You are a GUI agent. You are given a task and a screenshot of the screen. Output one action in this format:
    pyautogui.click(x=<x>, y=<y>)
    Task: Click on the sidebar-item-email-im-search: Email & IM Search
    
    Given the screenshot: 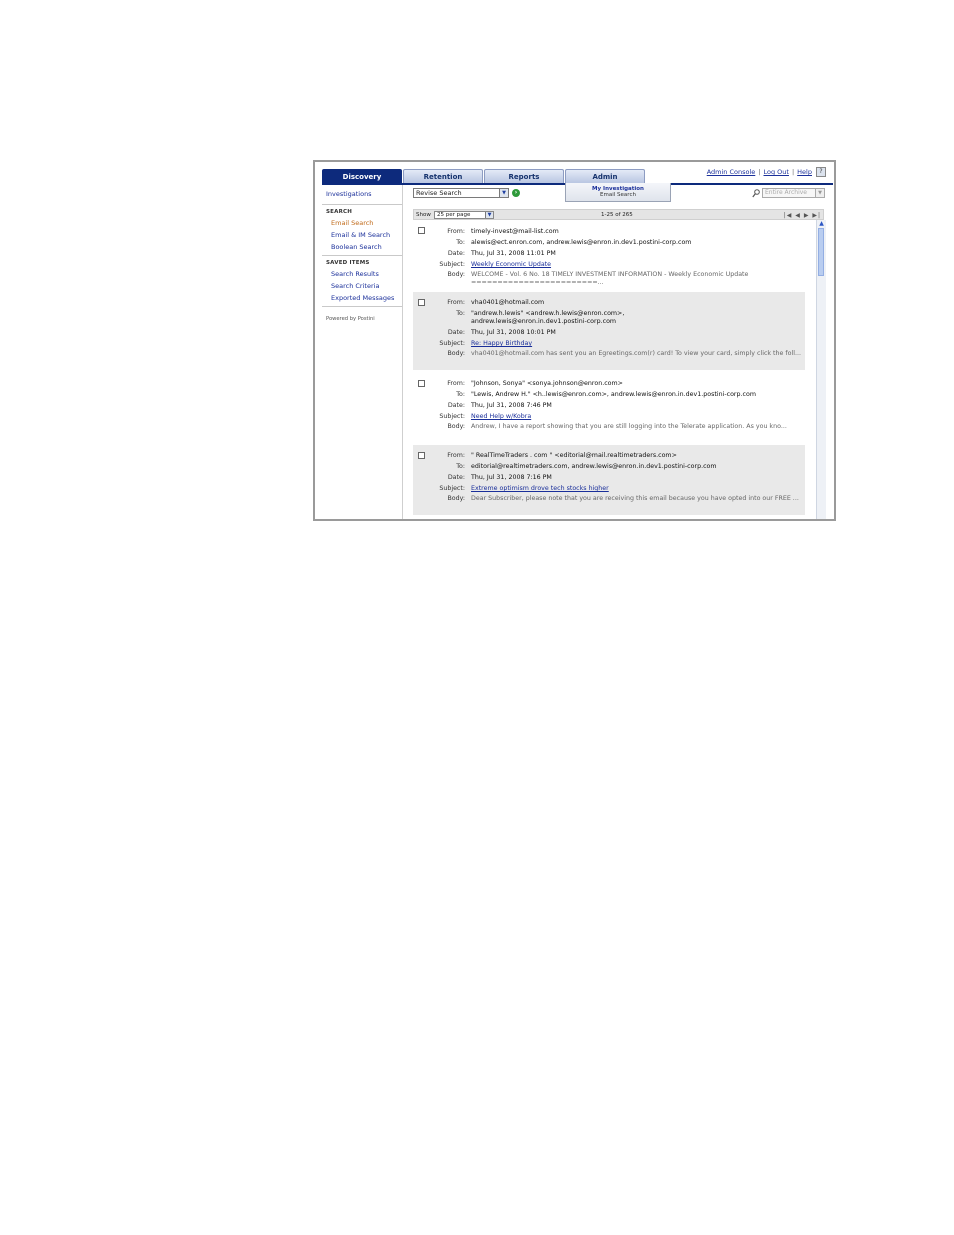 What is the action you would take?
    pyautogui.click(x=360, y=235)
    